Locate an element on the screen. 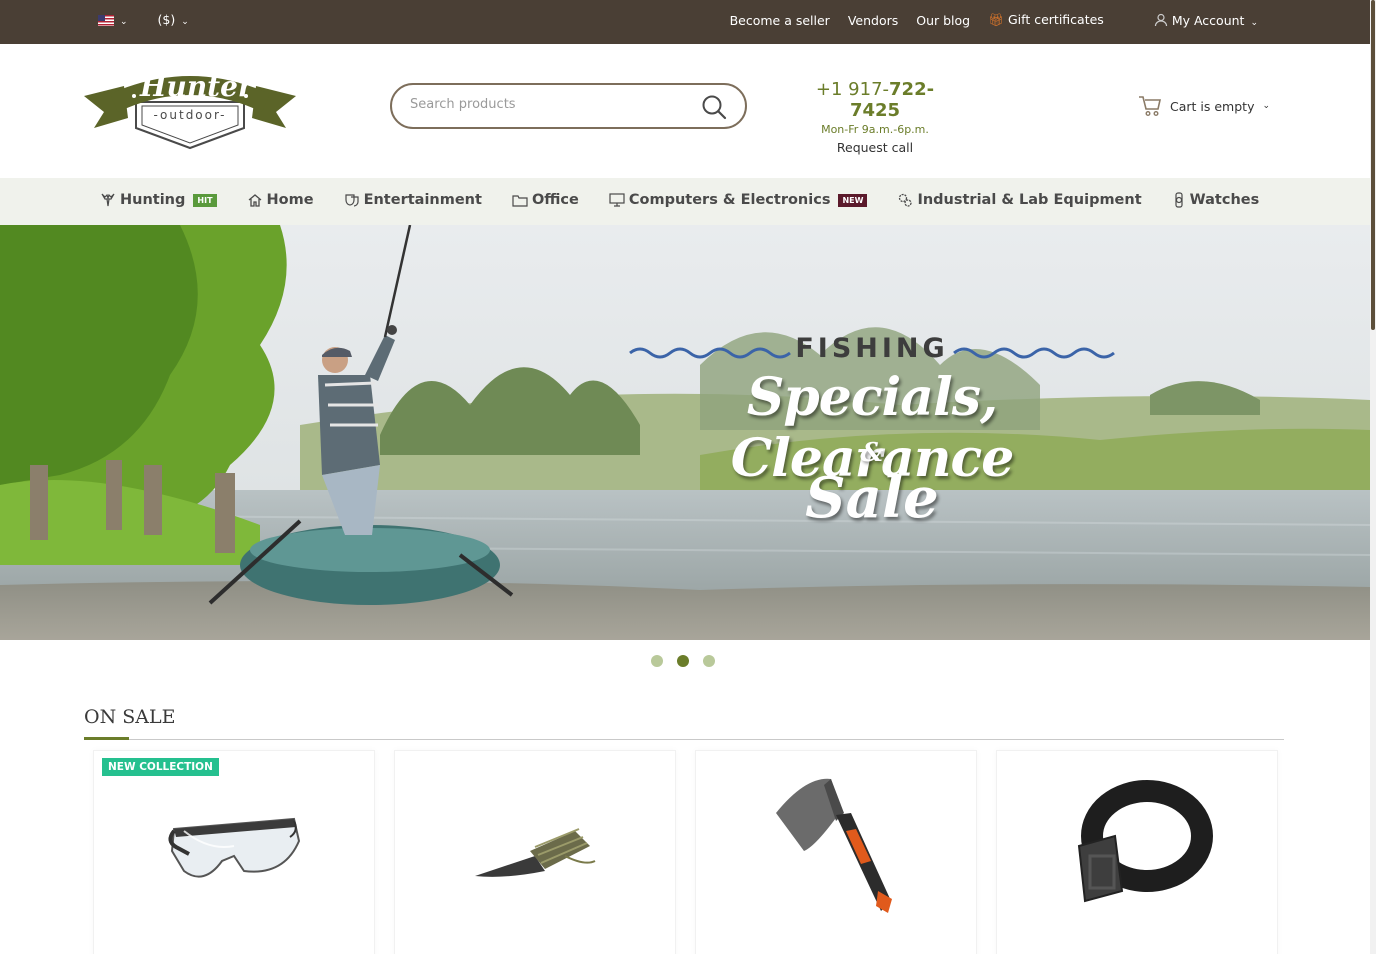  search-icon is located at coordinates (714, 107).